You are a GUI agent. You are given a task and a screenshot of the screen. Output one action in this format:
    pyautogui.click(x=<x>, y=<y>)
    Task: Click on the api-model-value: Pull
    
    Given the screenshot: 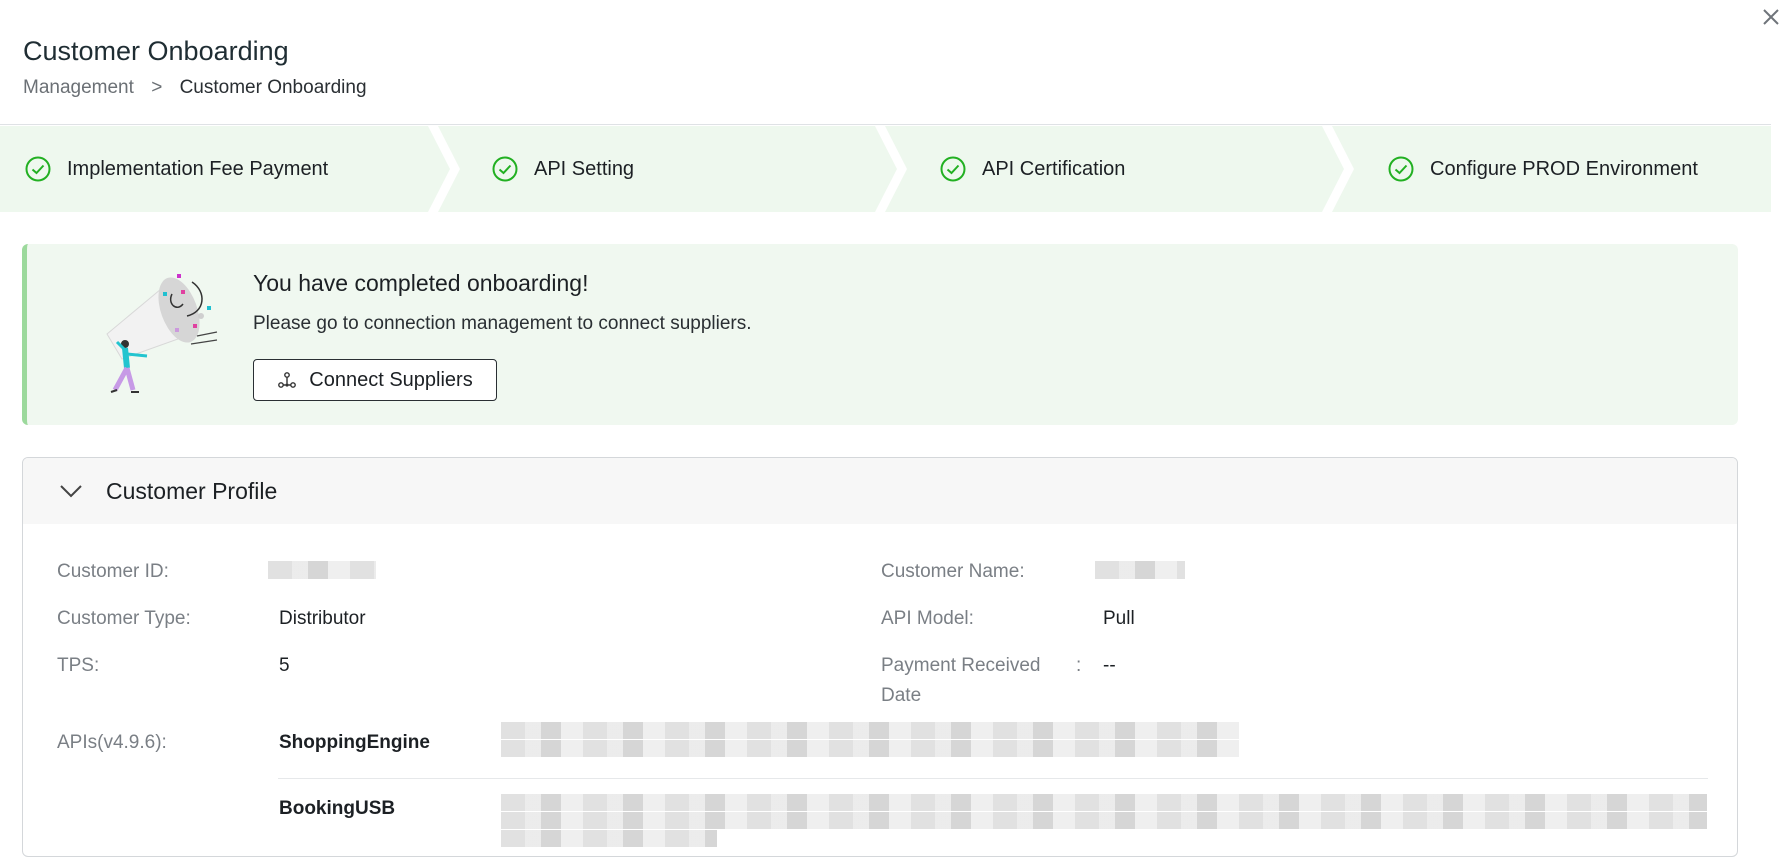 What is the action you would take?
    pyautogui.click(x=1119, y=618)
    